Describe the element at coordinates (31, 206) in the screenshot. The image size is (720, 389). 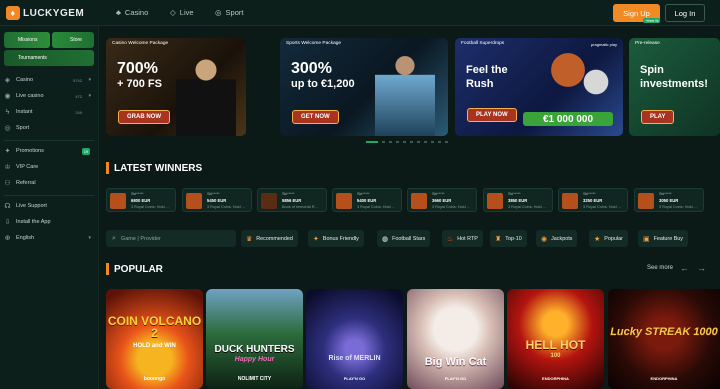
I see `sidebar-item-label: Live Support` at that location.